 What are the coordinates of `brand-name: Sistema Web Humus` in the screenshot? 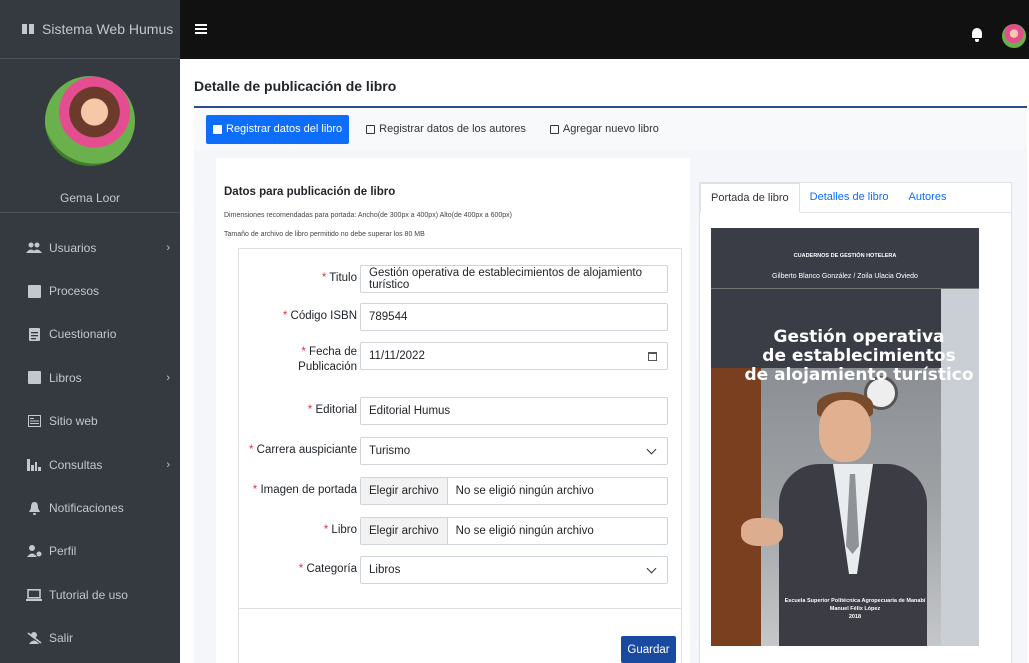 It's located at (108, 29).